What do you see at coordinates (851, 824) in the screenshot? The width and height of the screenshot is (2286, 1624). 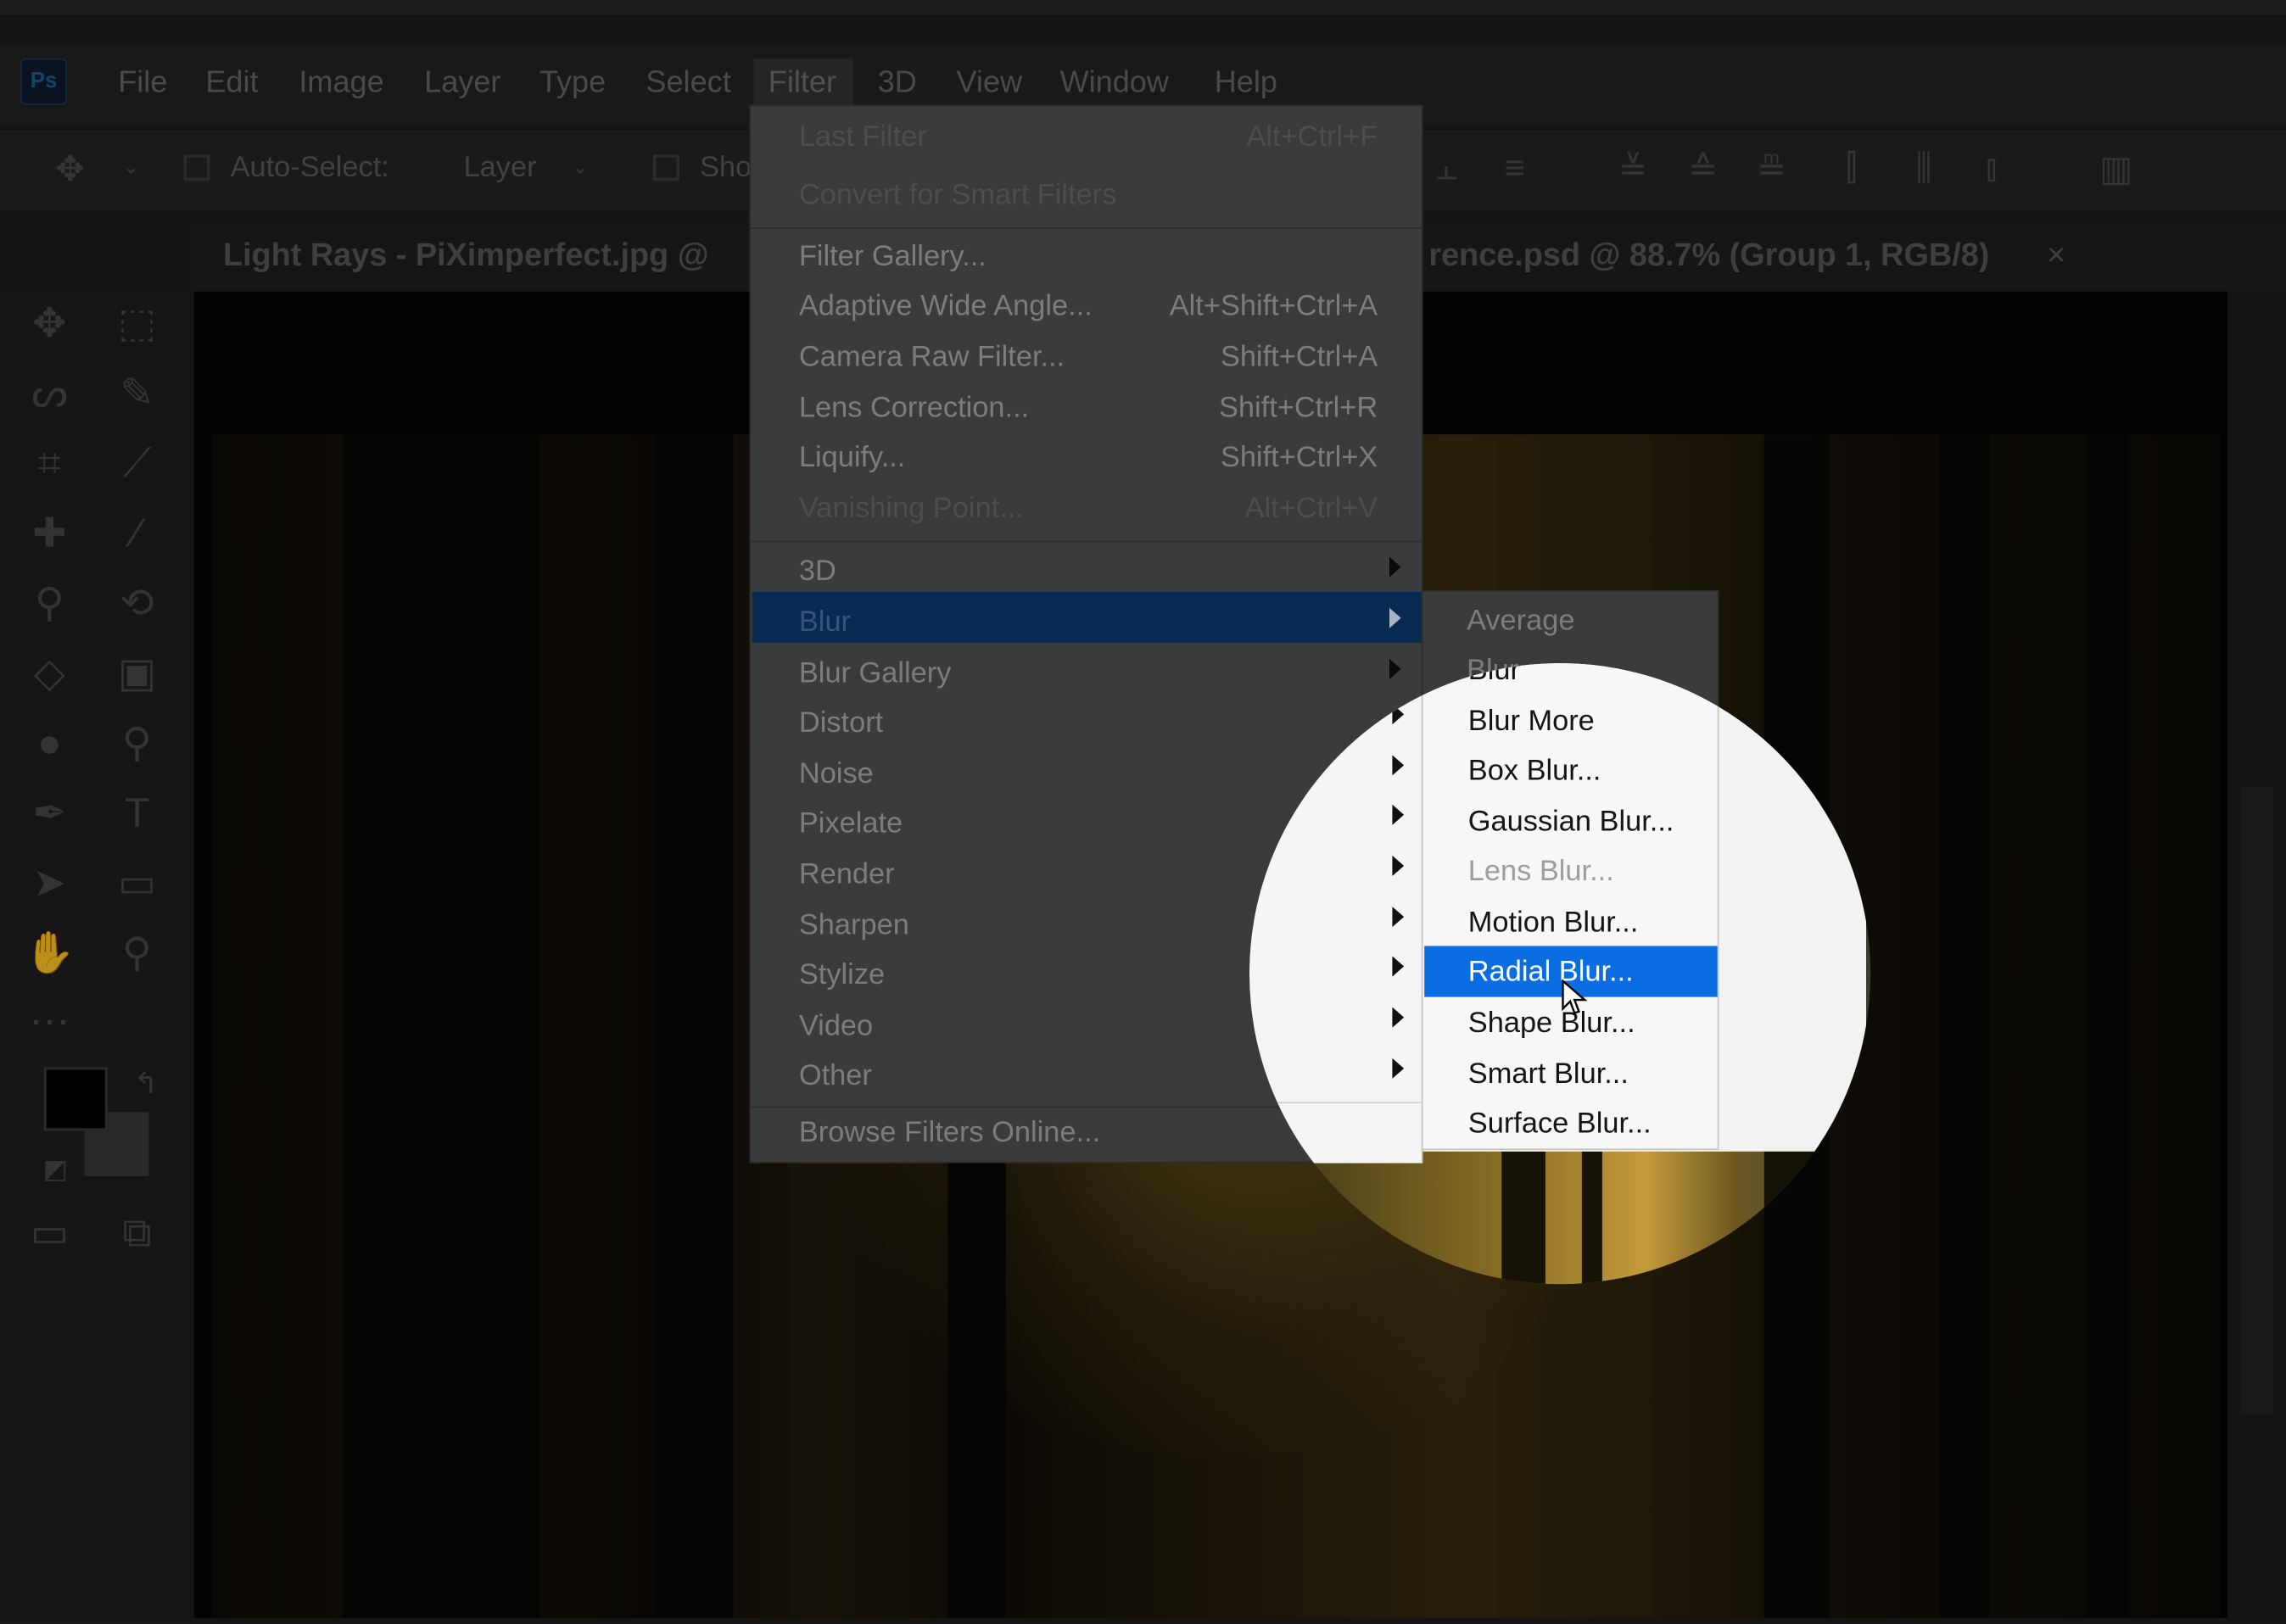 I see `menu-item-pixelate: Pixelate` at bounding box center [851, 824].